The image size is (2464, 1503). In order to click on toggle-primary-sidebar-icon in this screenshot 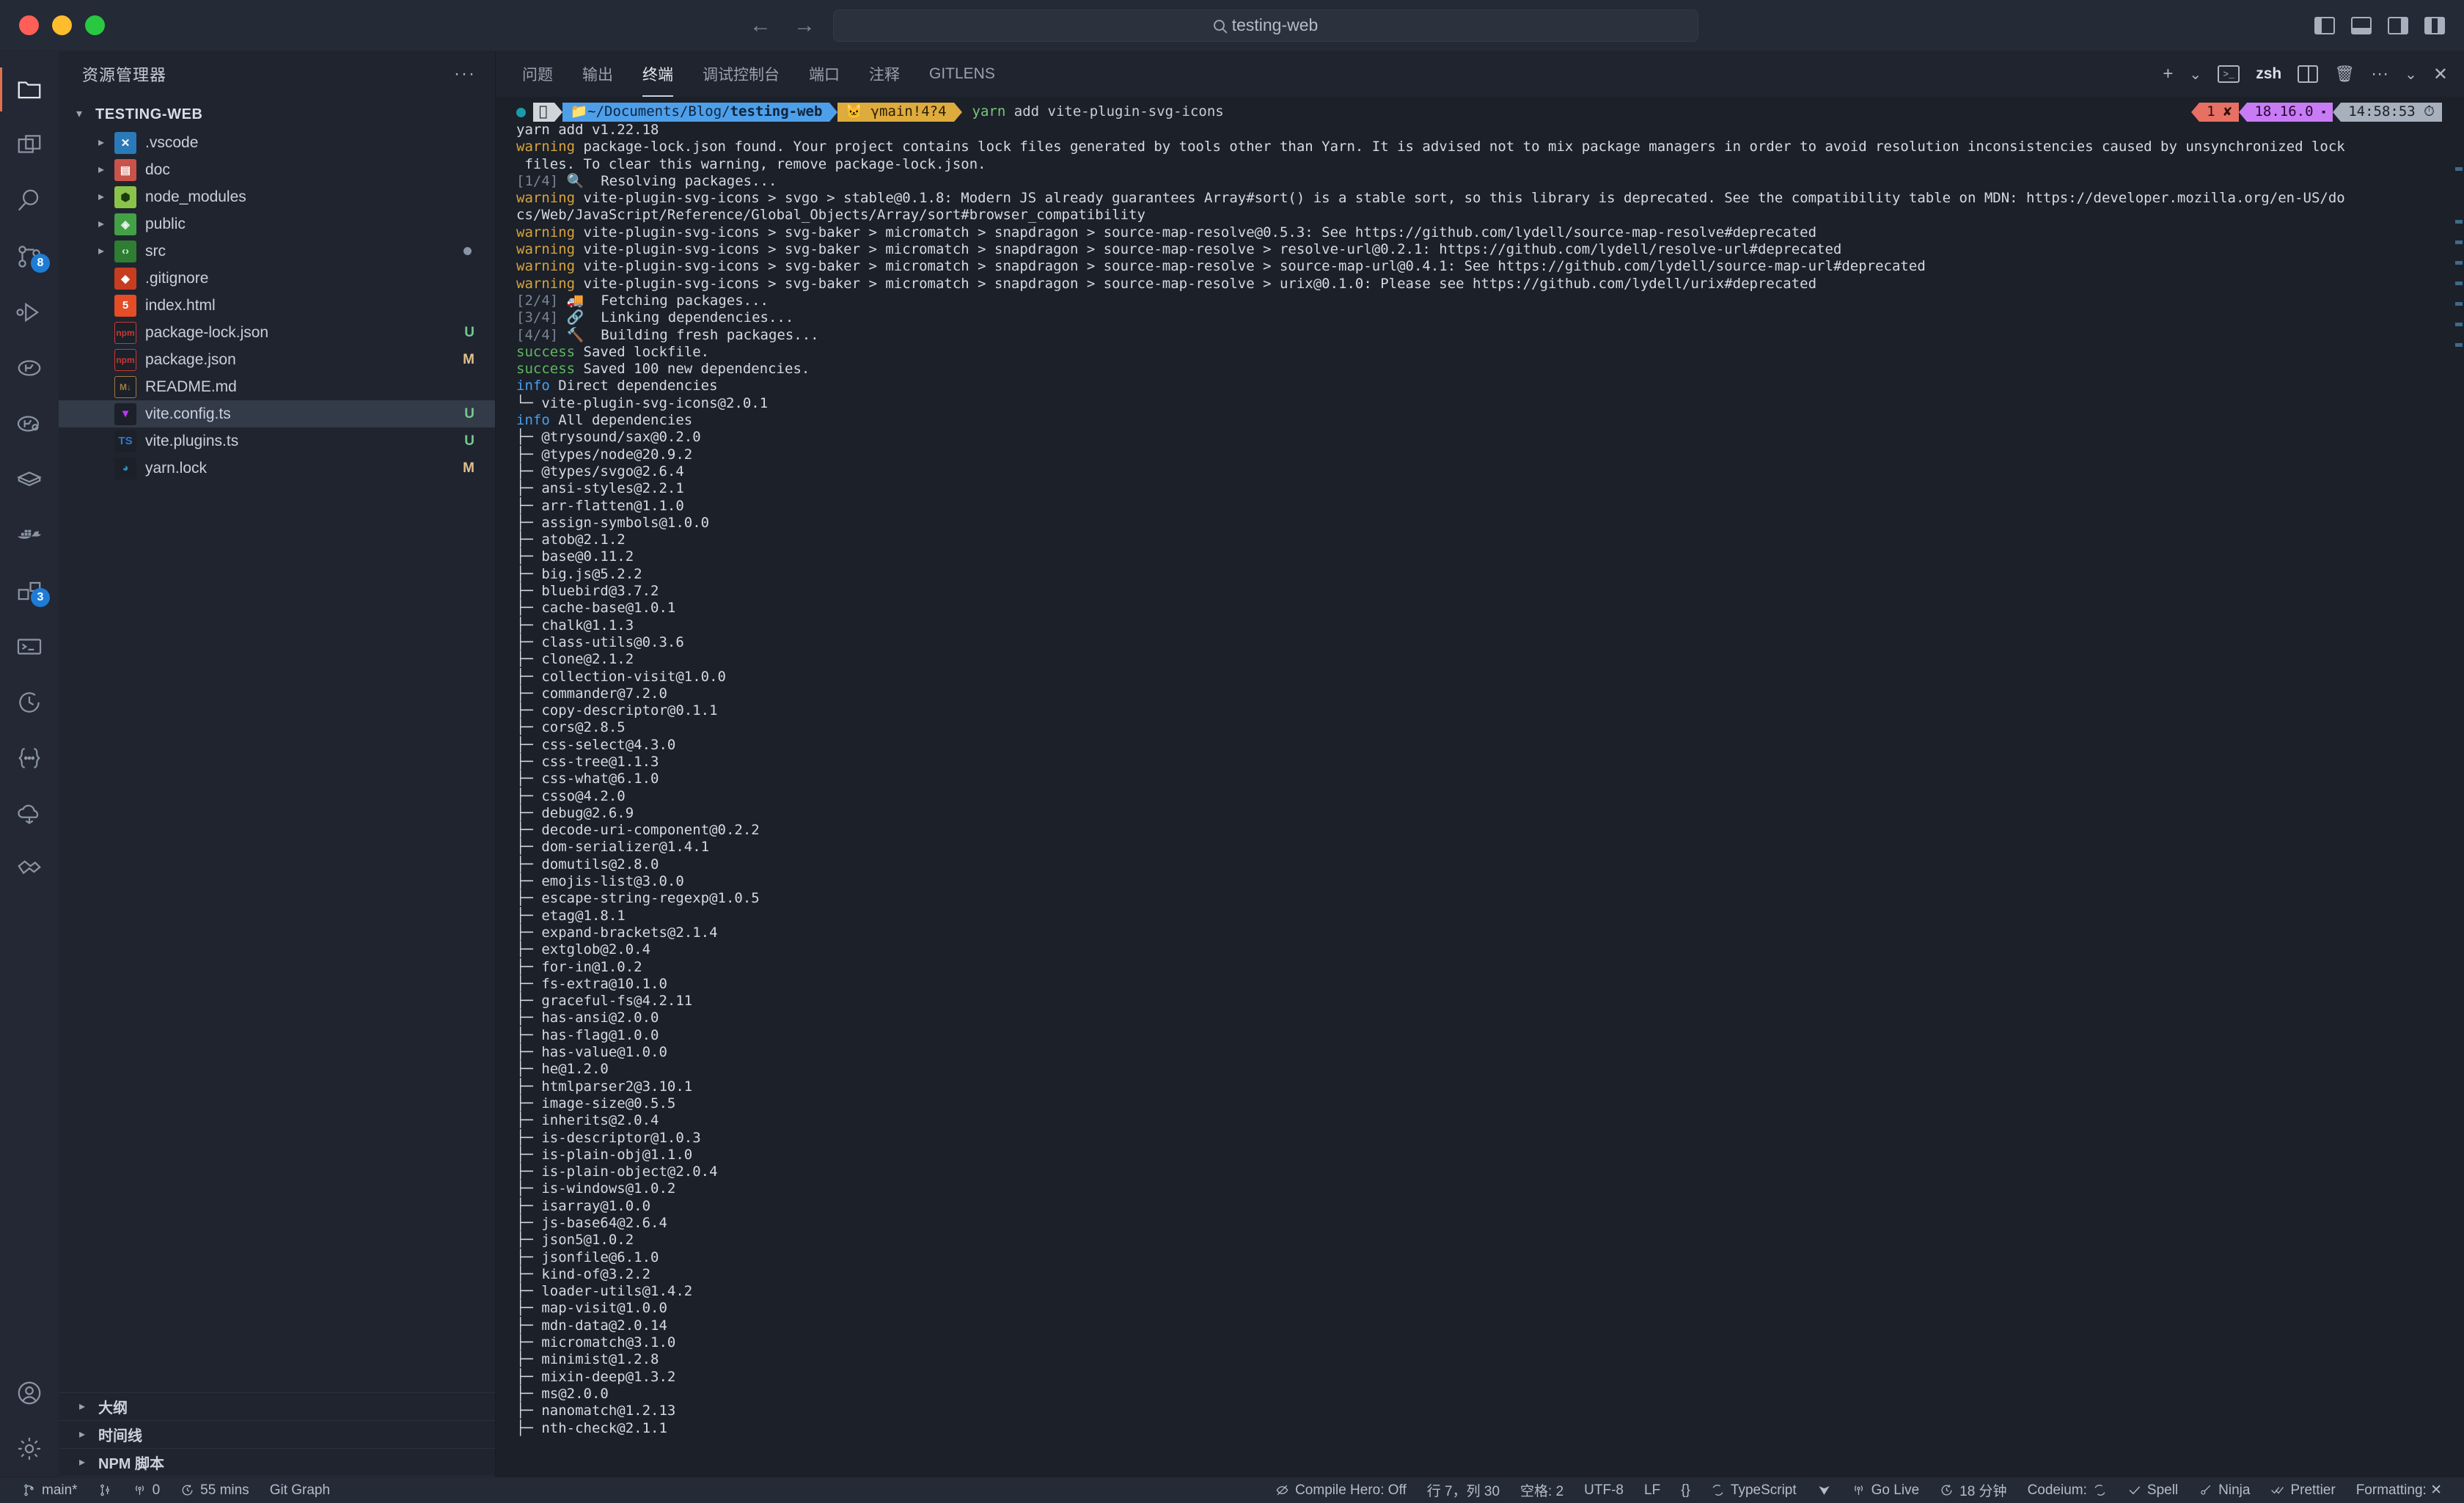, I will do `click(2324, 25)`.